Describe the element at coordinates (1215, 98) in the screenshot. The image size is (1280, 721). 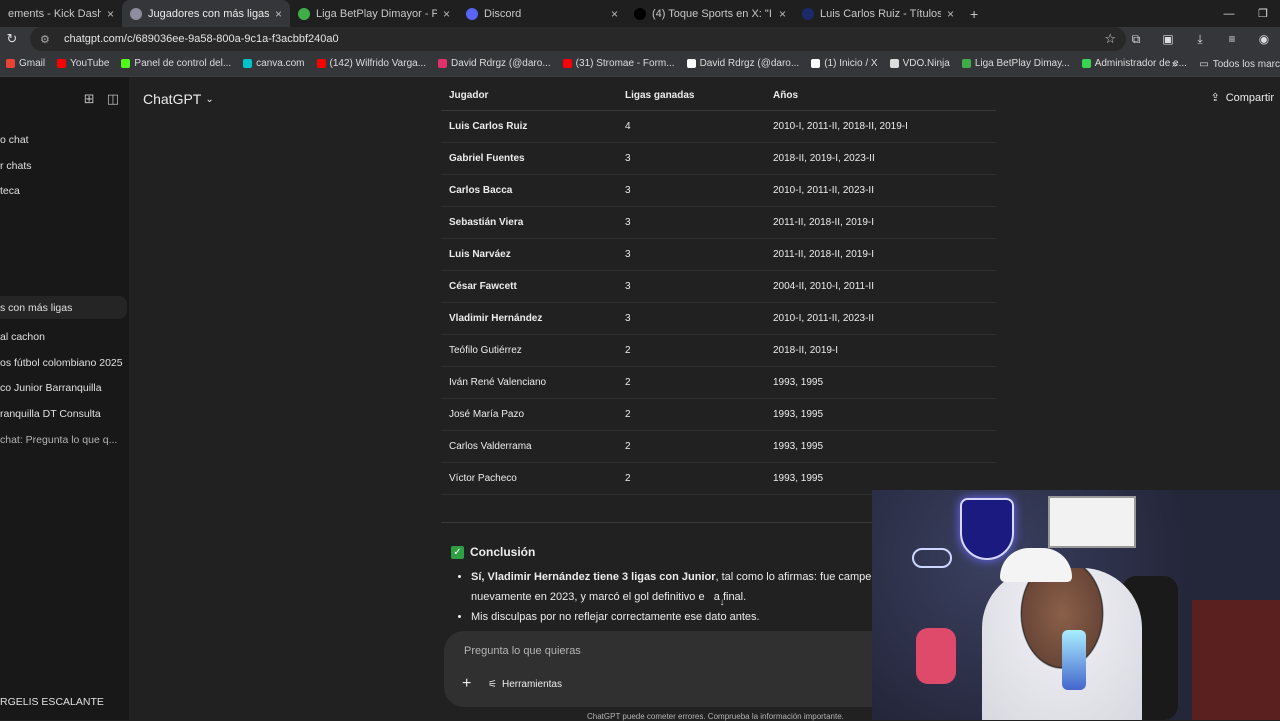
I see `share-icon: ⇪` at that location.